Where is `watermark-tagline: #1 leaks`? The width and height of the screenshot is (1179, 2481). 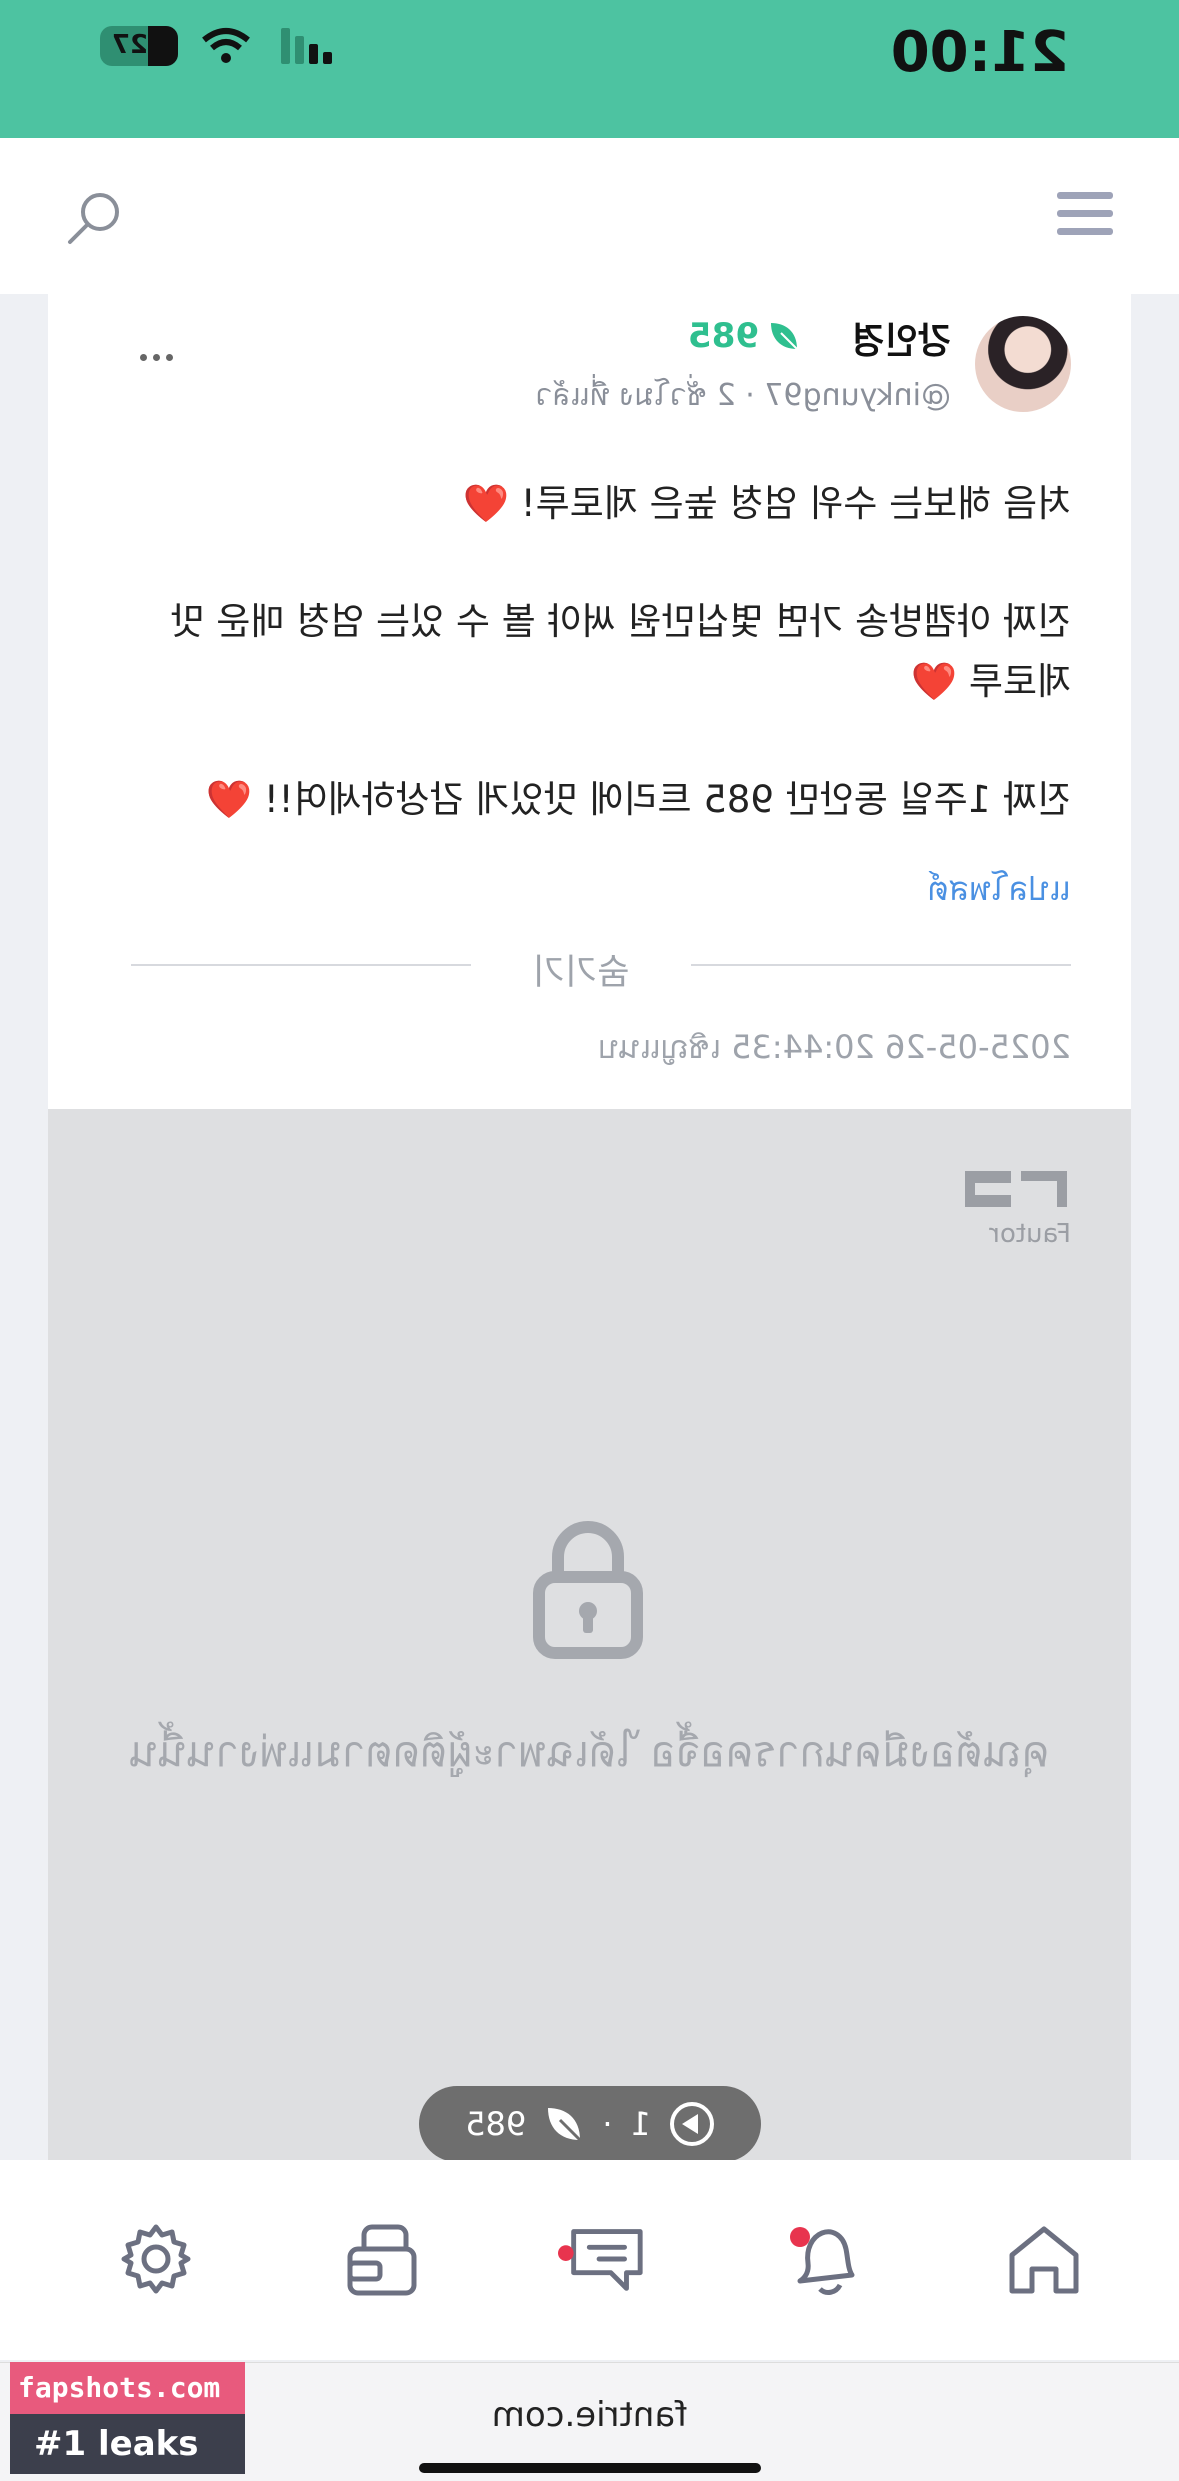
watermark-tagline: #1 leaks is located at coordinates (127, 2444).